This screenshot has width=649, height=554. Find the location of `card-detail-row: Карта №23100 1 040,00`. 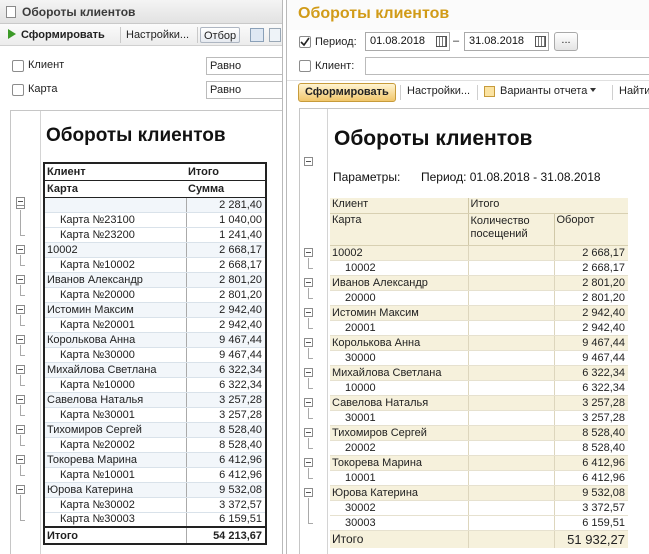

card-detail-row: Карта №23100 1 040,00 is located at coordinates (155, 220).